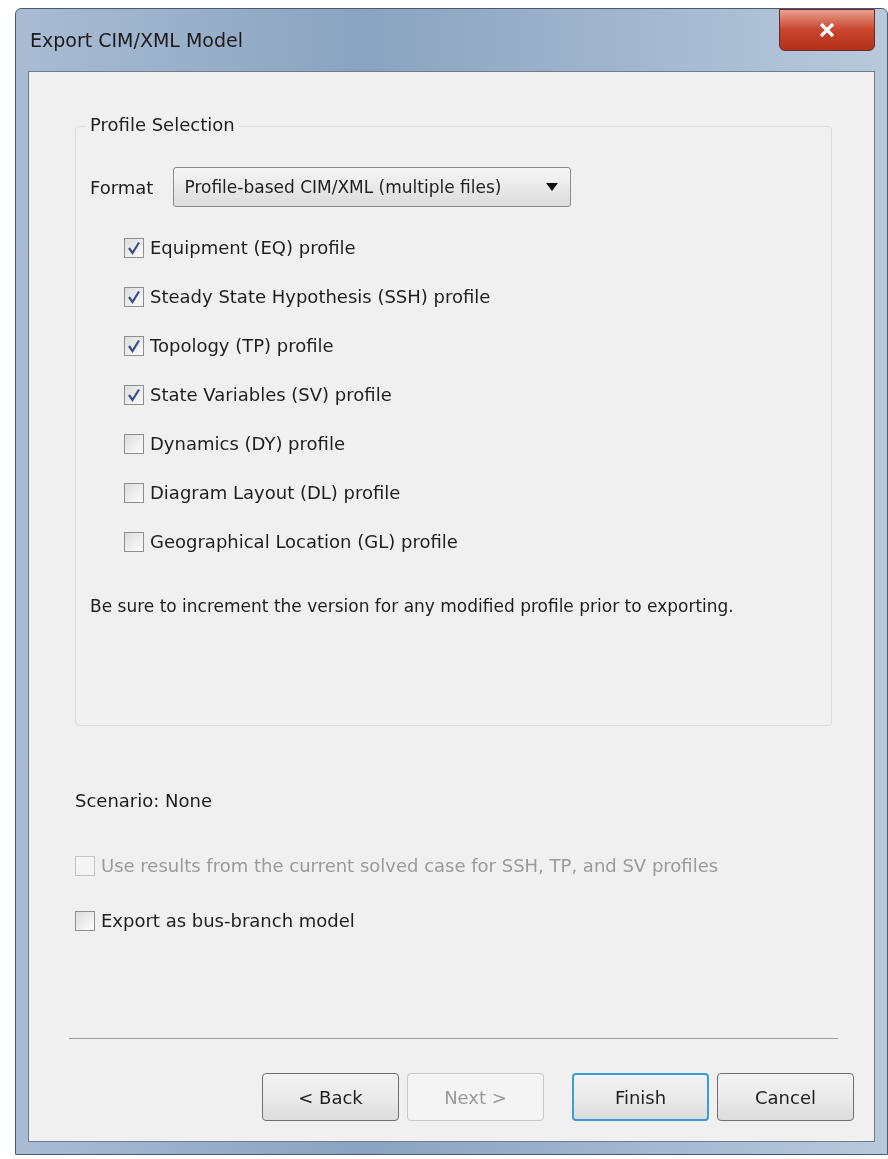 The width and height of the screenshot is (888, 1159). Describe the element at coordinates (552, 187) in the screenshot. I see `caret-icon` at that location.